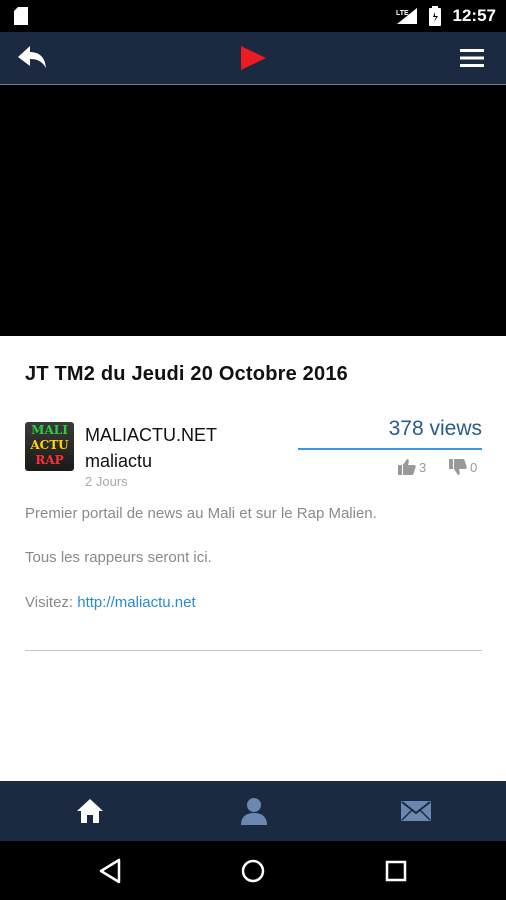 The height and width of the screenshot is (900, 506). I want to click on profile-icon, so click(254, 811).